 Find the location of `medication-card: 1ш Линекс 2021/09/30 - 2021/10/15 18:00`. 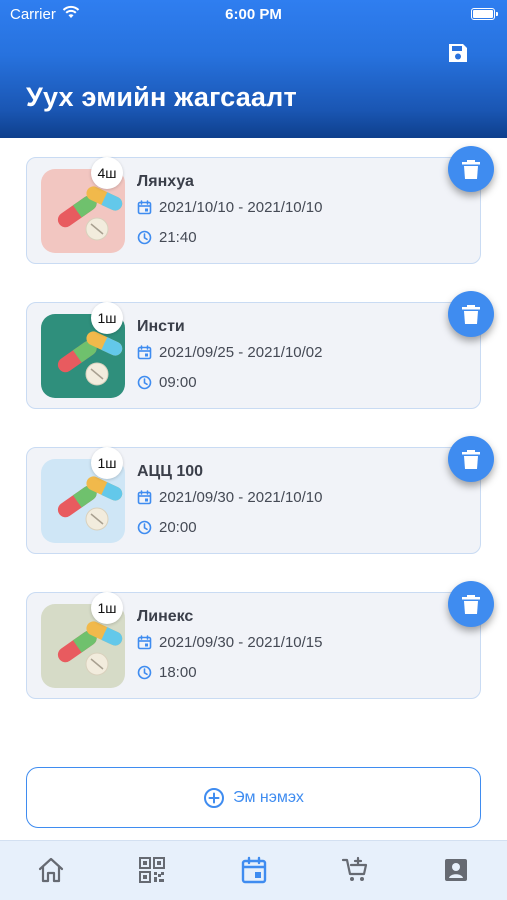

medication-card: 1ш Линекс 2021/09/30 - 2021/10/15 18:00 is located at coordinates (260, 640).